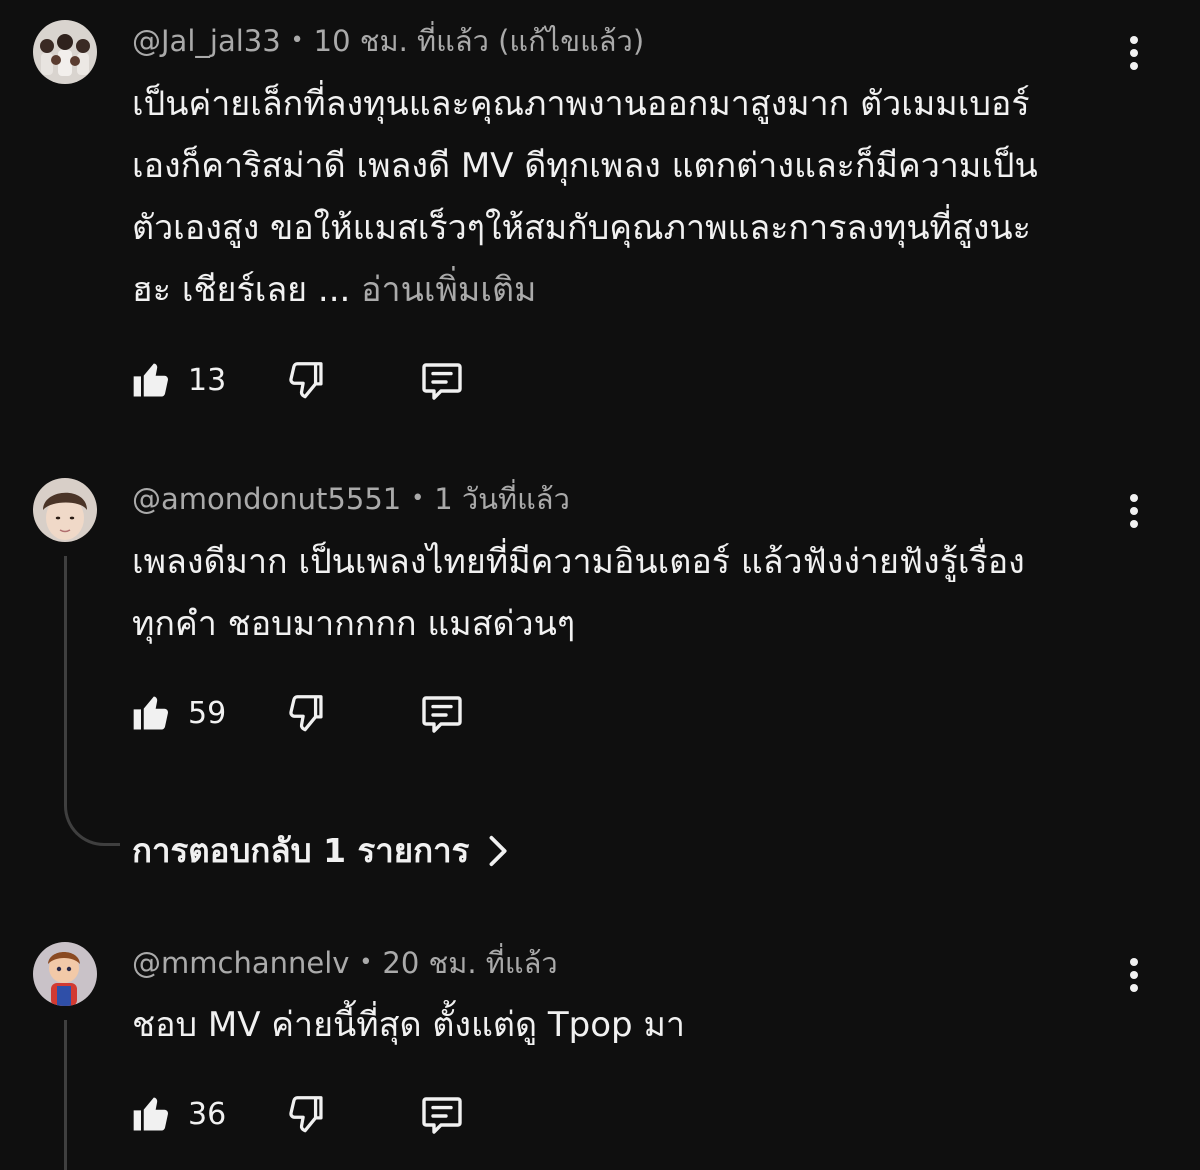  Describe the element at coordinates (240, 963) in the screenshot. I see `comment-author: @mmchannelv` at that location.